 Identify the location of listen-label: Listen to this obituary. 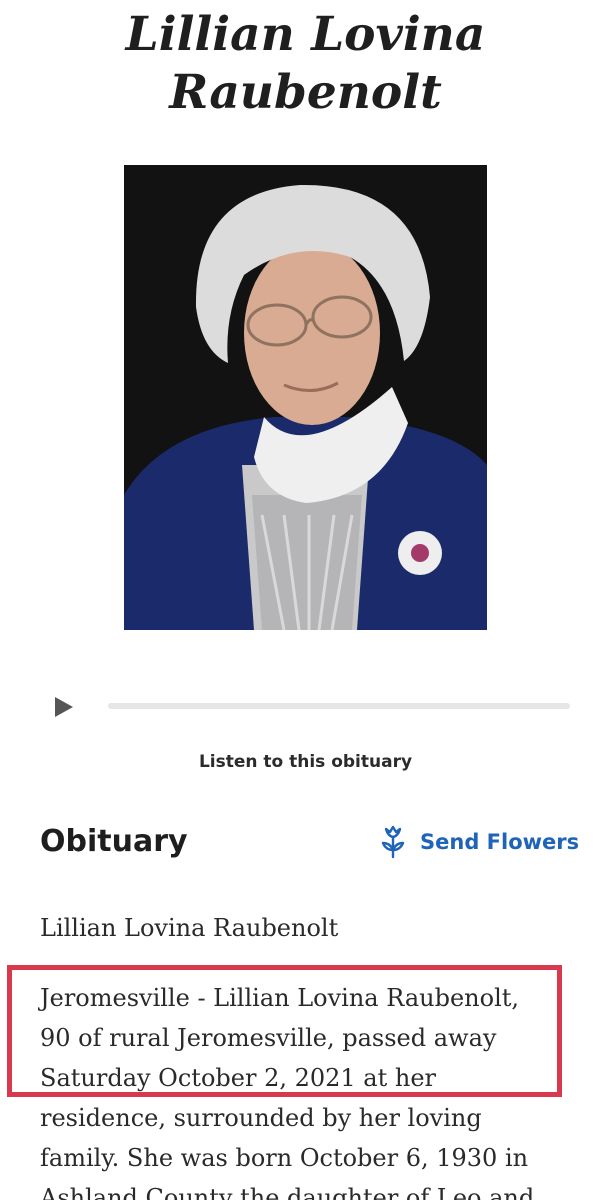
(305, 762).